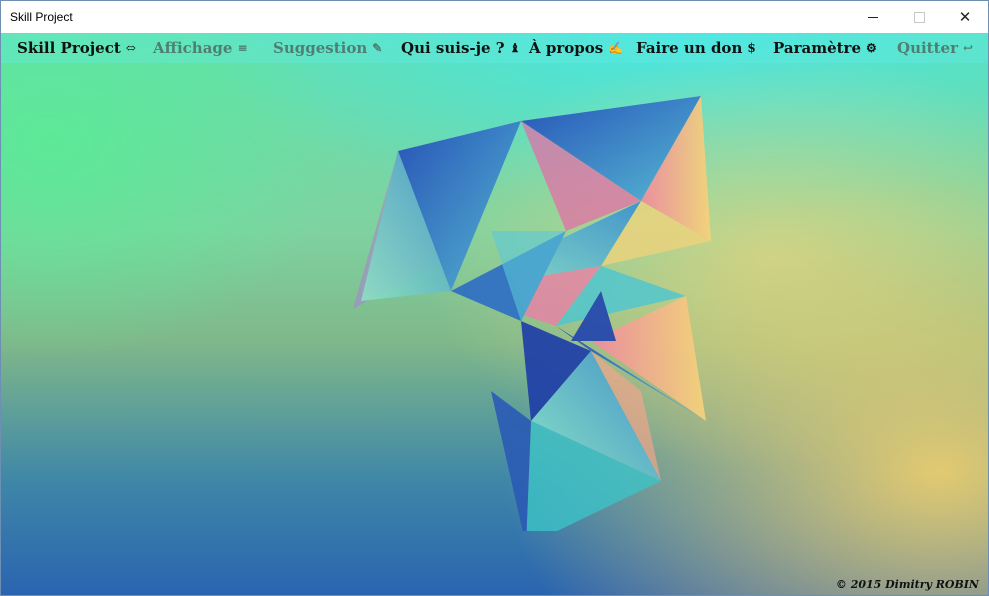 This screenshot has width=989, height=596. I want to click on link-icon: ⬄, so click(130, 48).